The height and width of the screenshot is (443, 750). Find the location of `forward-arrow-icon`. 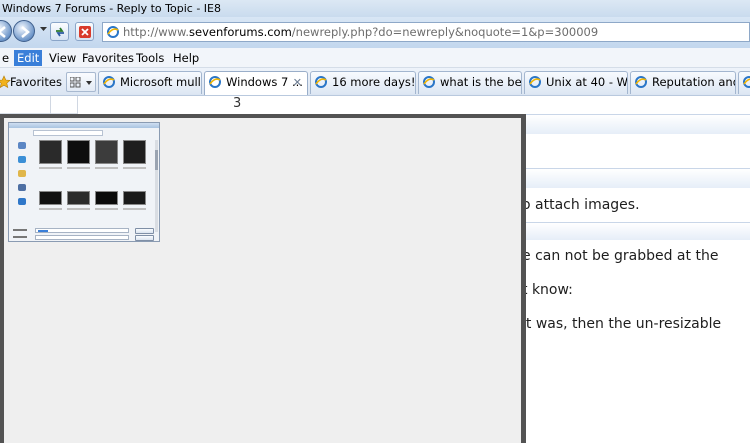

forward-arrow-icon is located at coordinates (25, 32).